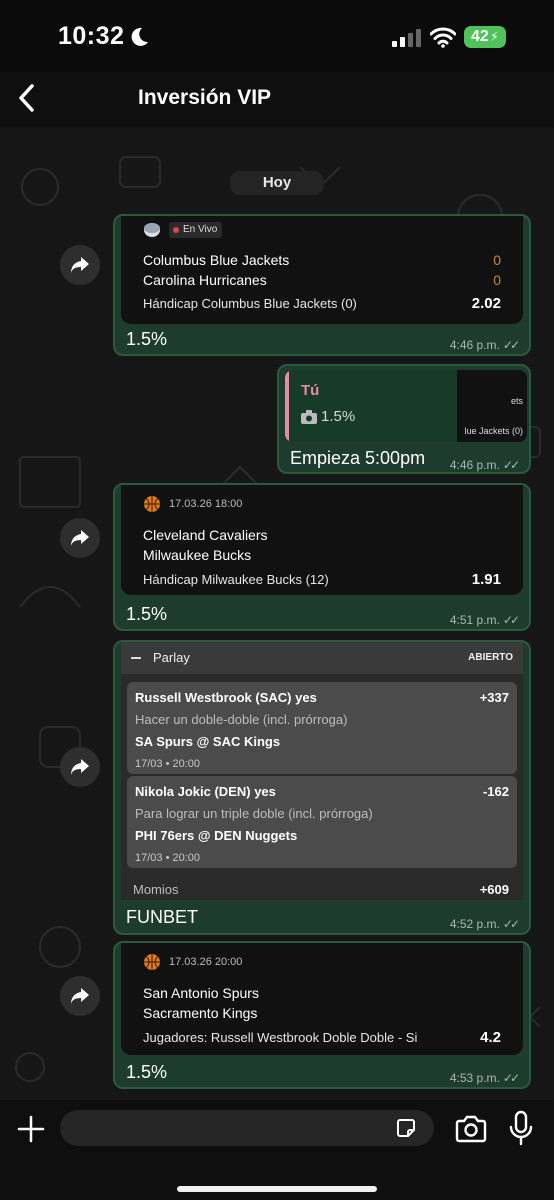  I want to click on reply-text: 1.5%, so click(338, 416).